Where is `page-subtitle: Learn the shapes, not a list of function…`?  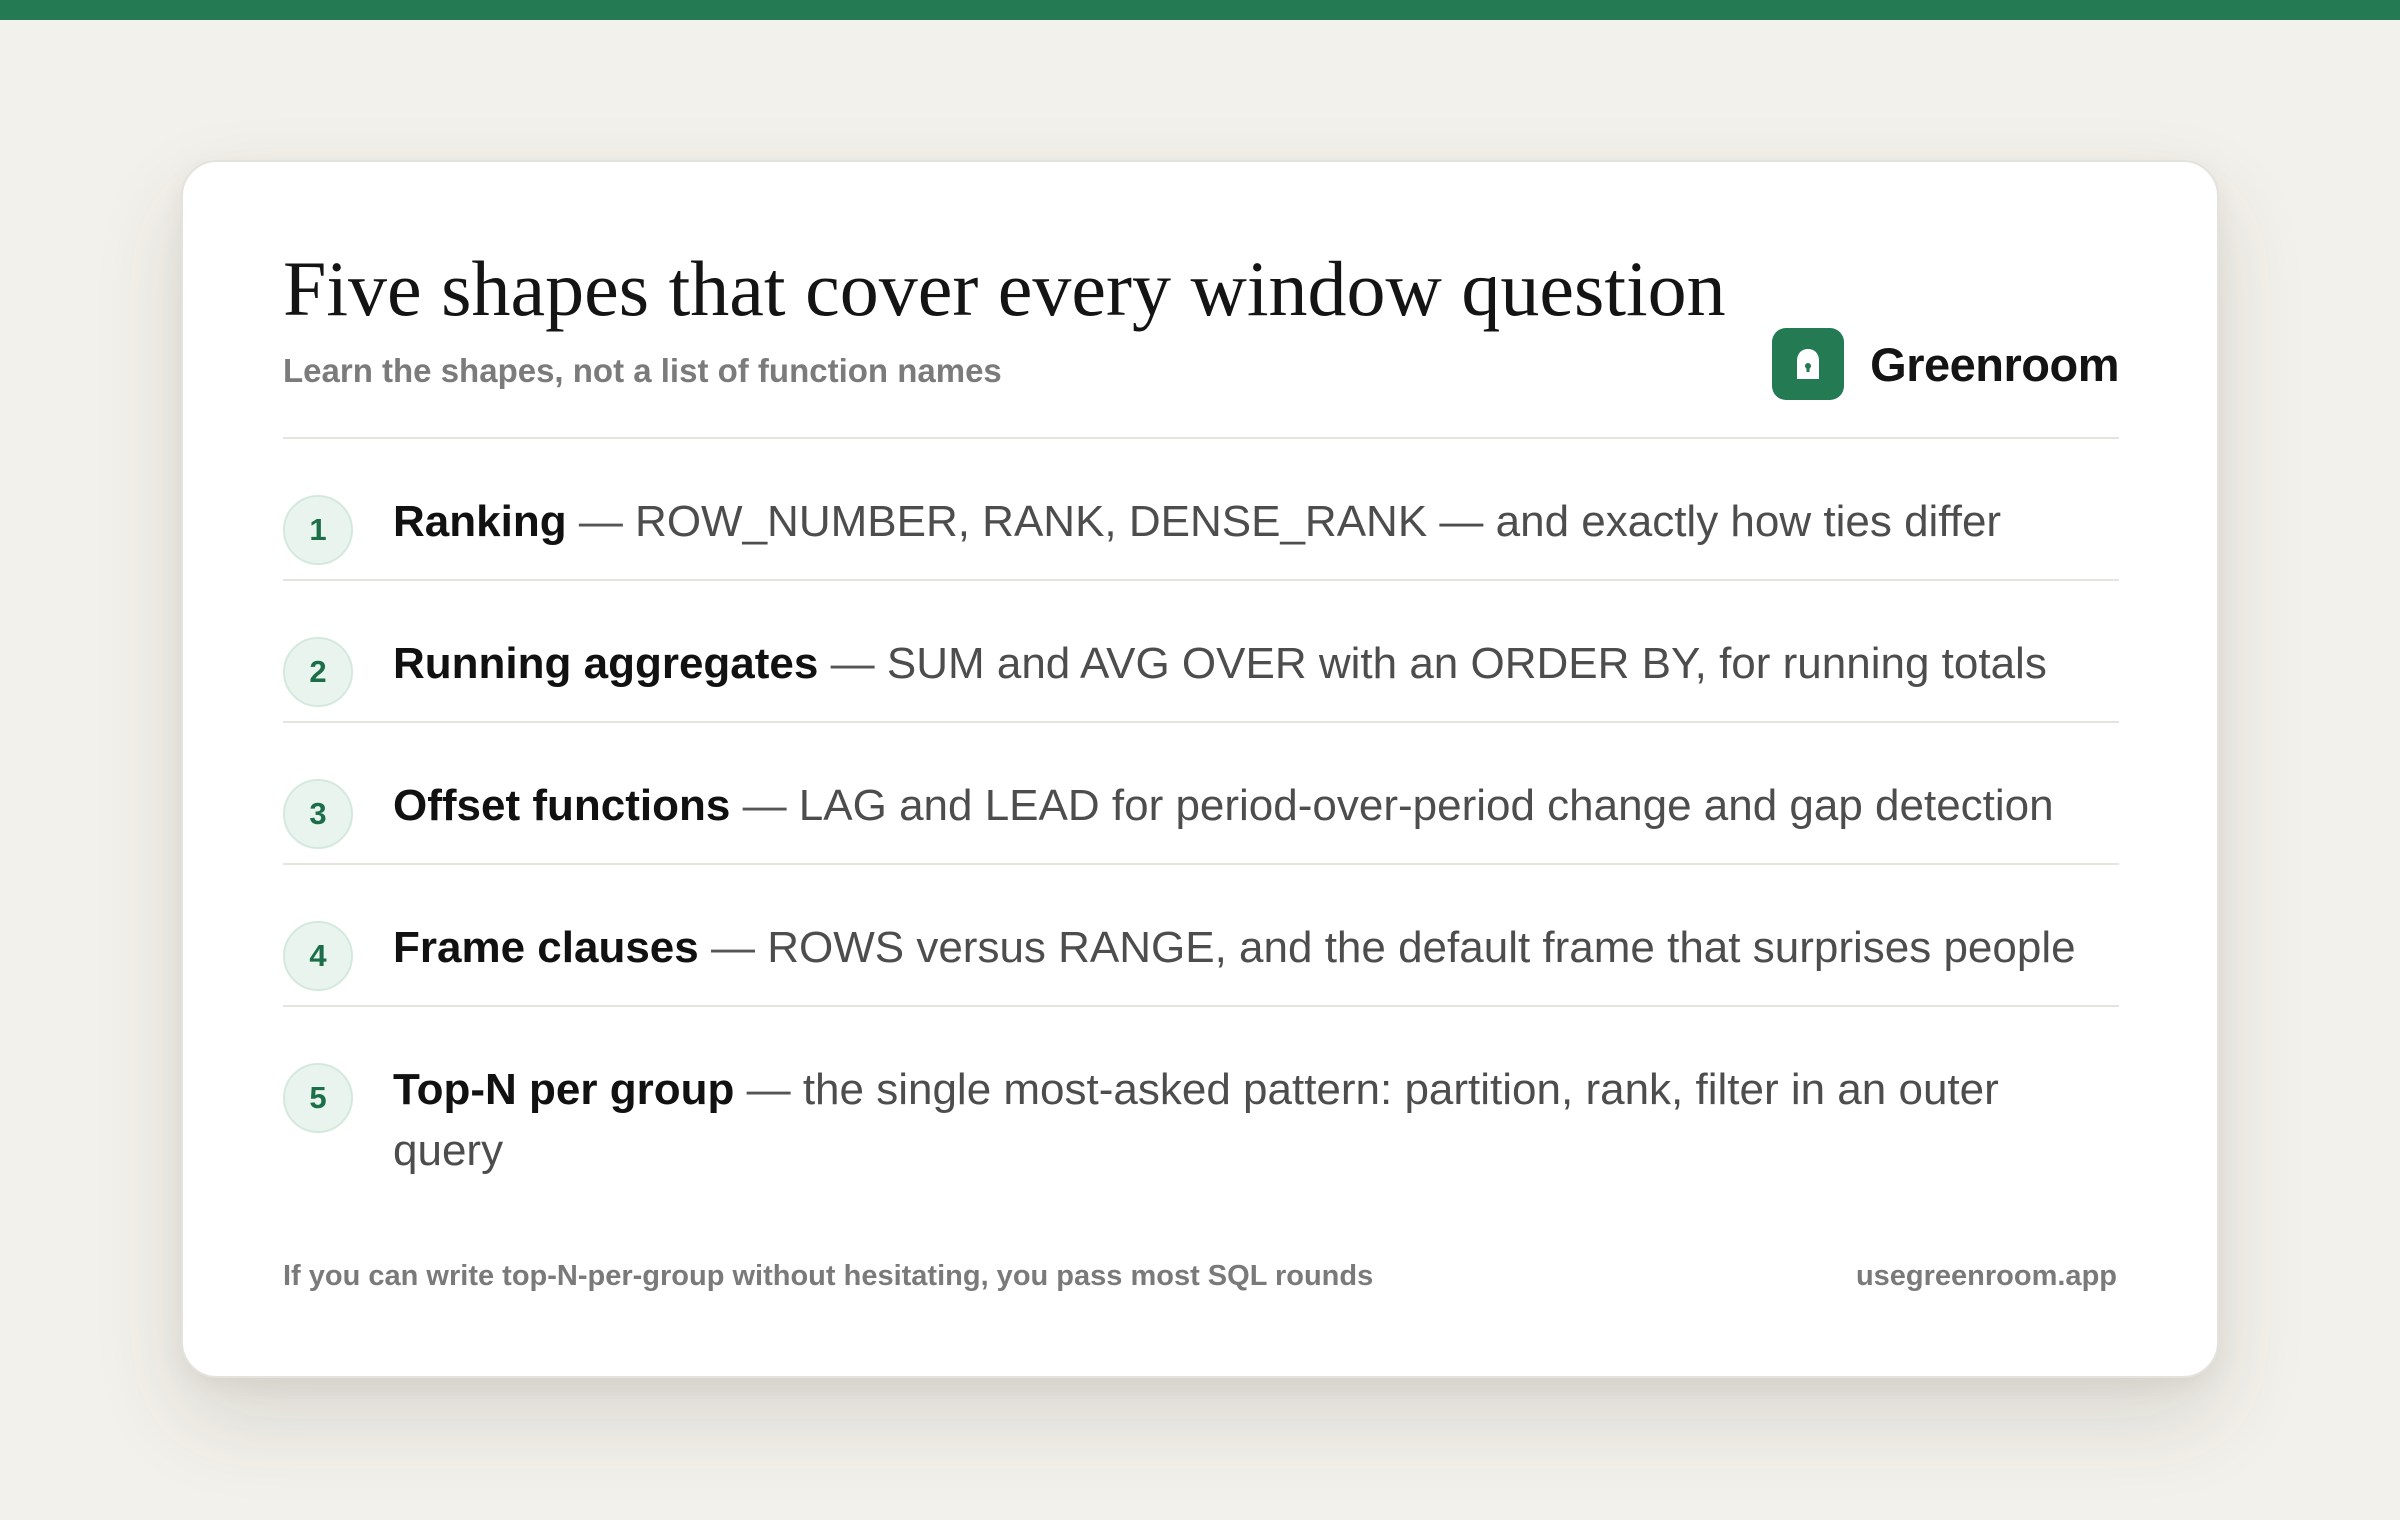 page-subtitle: Learn the shapes, not a list of function… is located at coordinates (642, 370).